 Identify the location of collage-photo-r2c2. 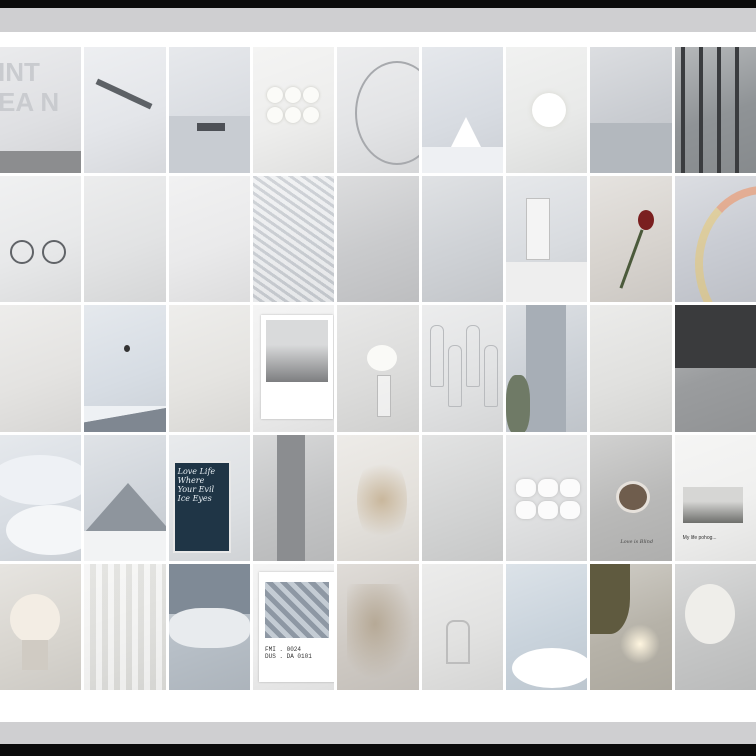
(125, 239).